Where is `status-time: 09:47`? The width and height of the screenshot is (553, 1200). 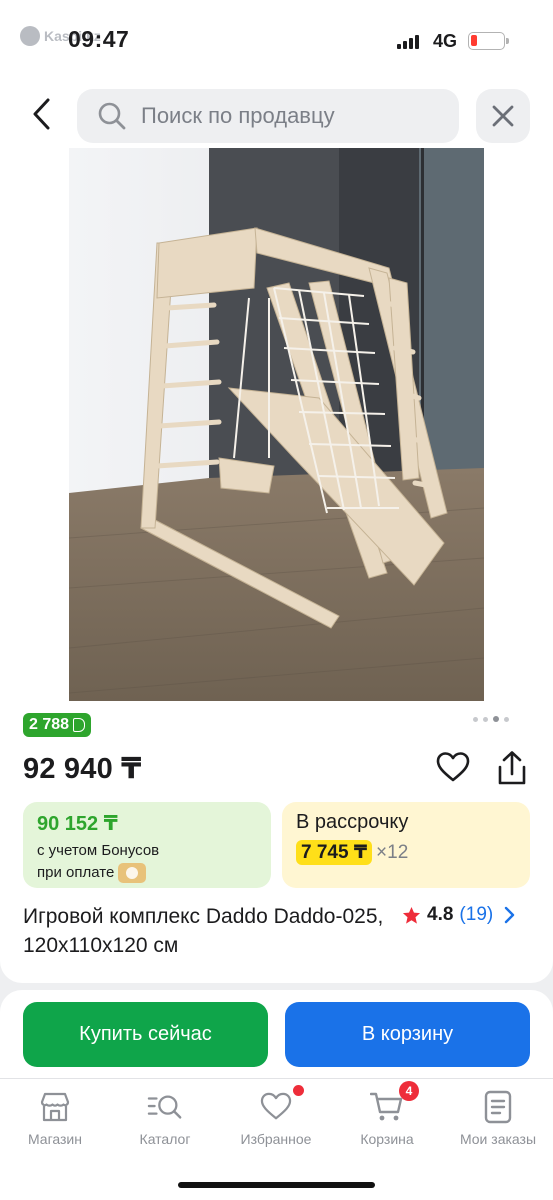 status-time: 09:47 is located at coordinates (99, 39).